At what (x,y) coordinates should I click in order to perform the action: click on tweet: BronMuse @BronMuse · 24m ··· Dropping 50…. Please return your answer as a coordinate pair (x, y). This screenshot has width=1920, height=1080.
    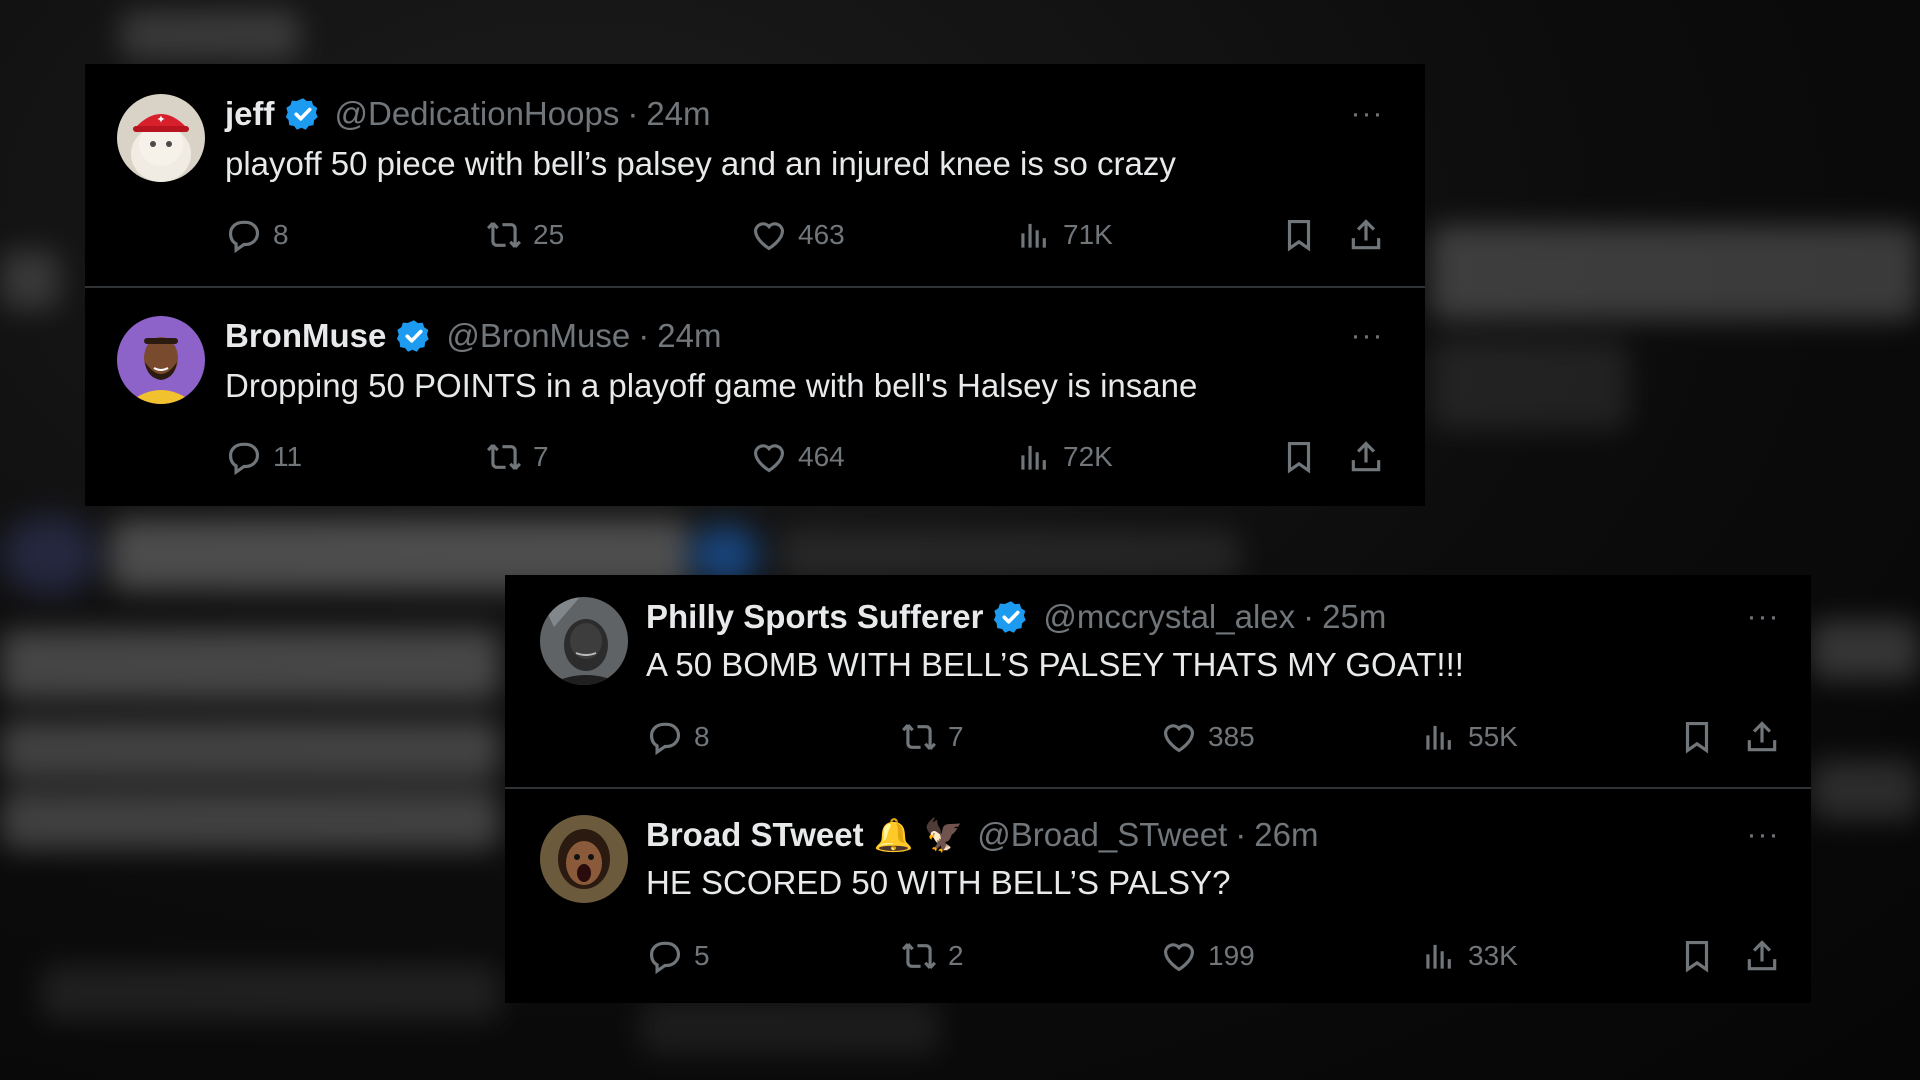
    Looking at the image, I should click on (755, 396).